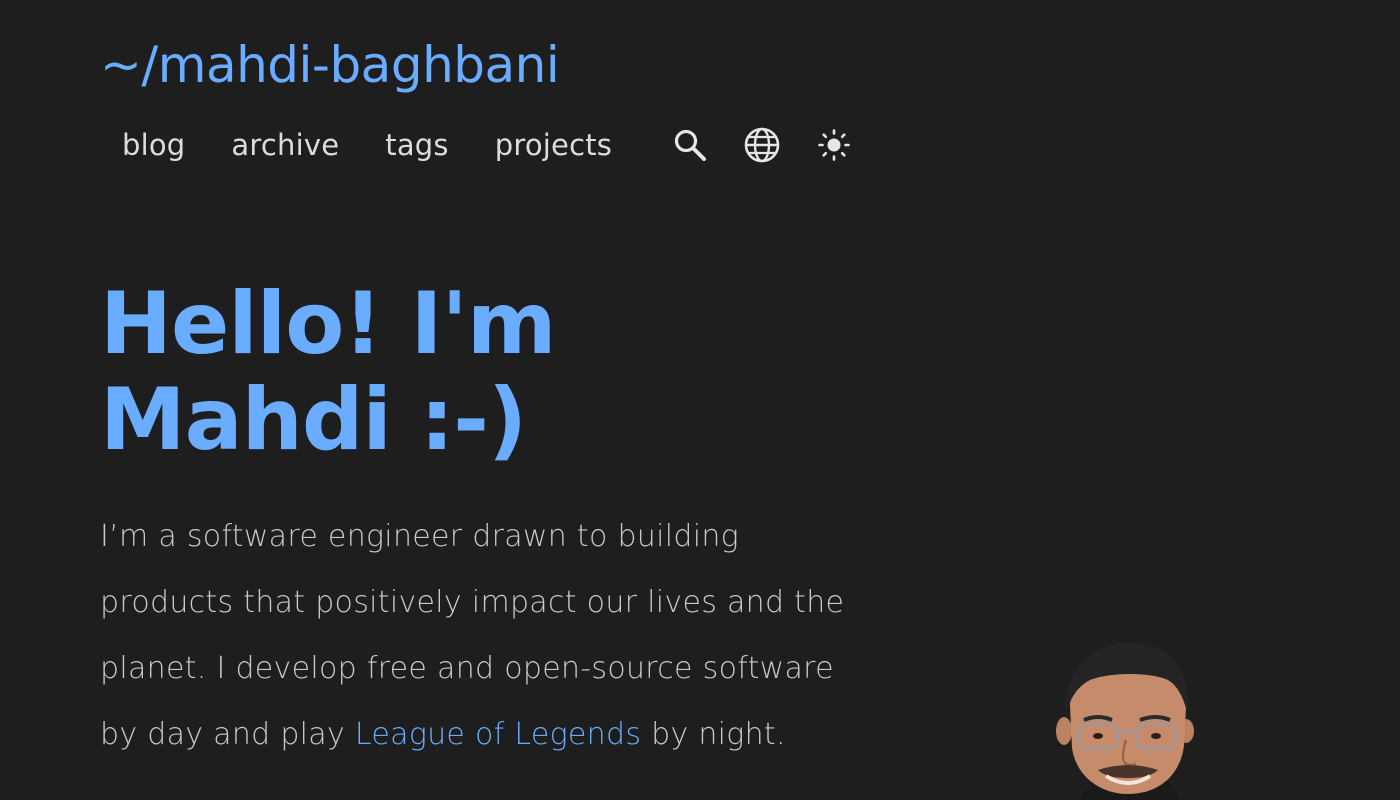 Image resolution: width=1400 pixels, height=800 pixels. I want to click on globe-icon, so click(762, 145).